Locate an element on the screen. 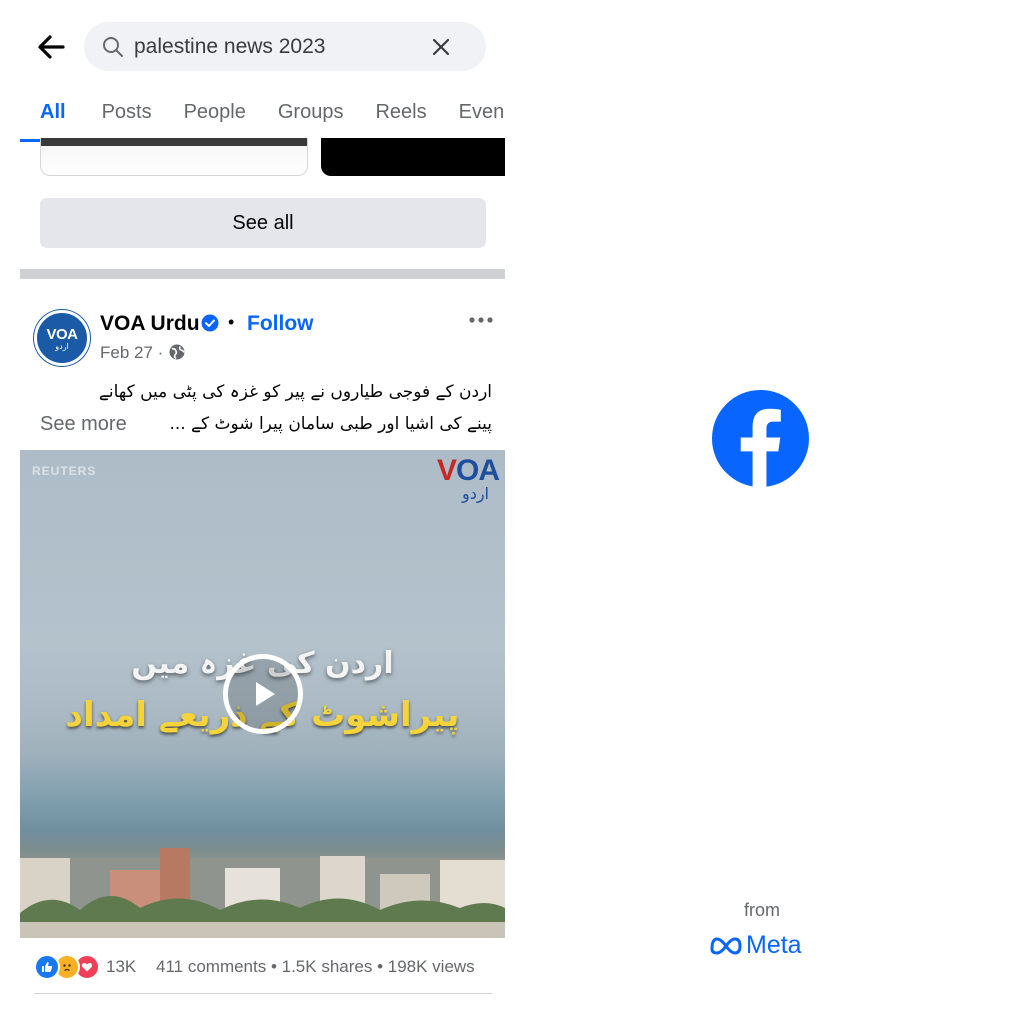 The height and width of the screenshot is (1024, 1024). more-horizontal-icon is located at coordinates (481, 320).